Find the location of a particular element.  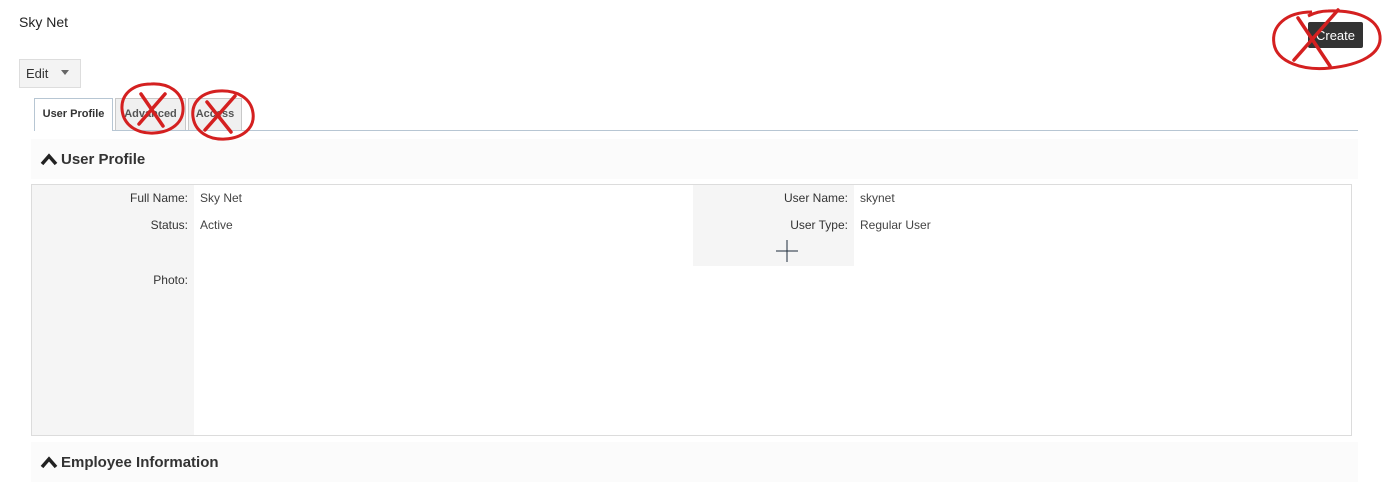

section-header-employee-information: Employee Information is located at coordinates (694, 462).